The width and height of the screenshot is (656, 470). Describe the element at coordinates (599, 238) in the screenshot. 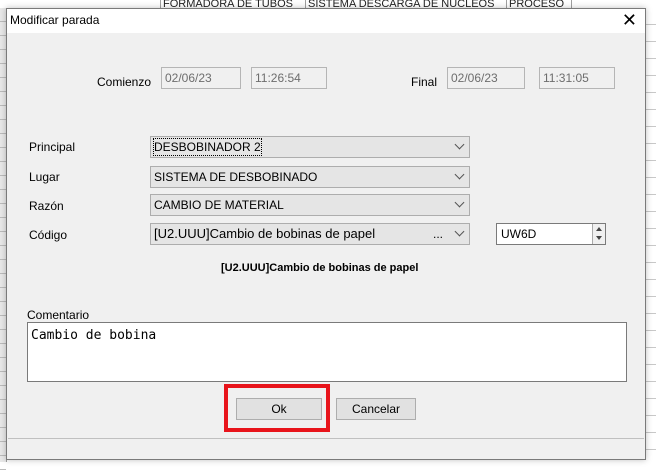

I see `spin-down-icon` at that location.